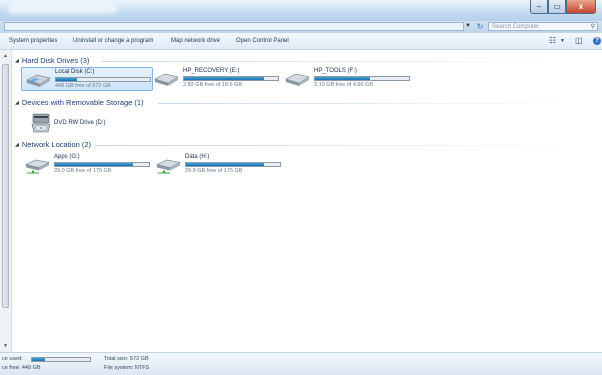 This screenshot has height=375, width=602. I want to click on drive-name: HP_RECOVERY (E:), so click(211, 71).